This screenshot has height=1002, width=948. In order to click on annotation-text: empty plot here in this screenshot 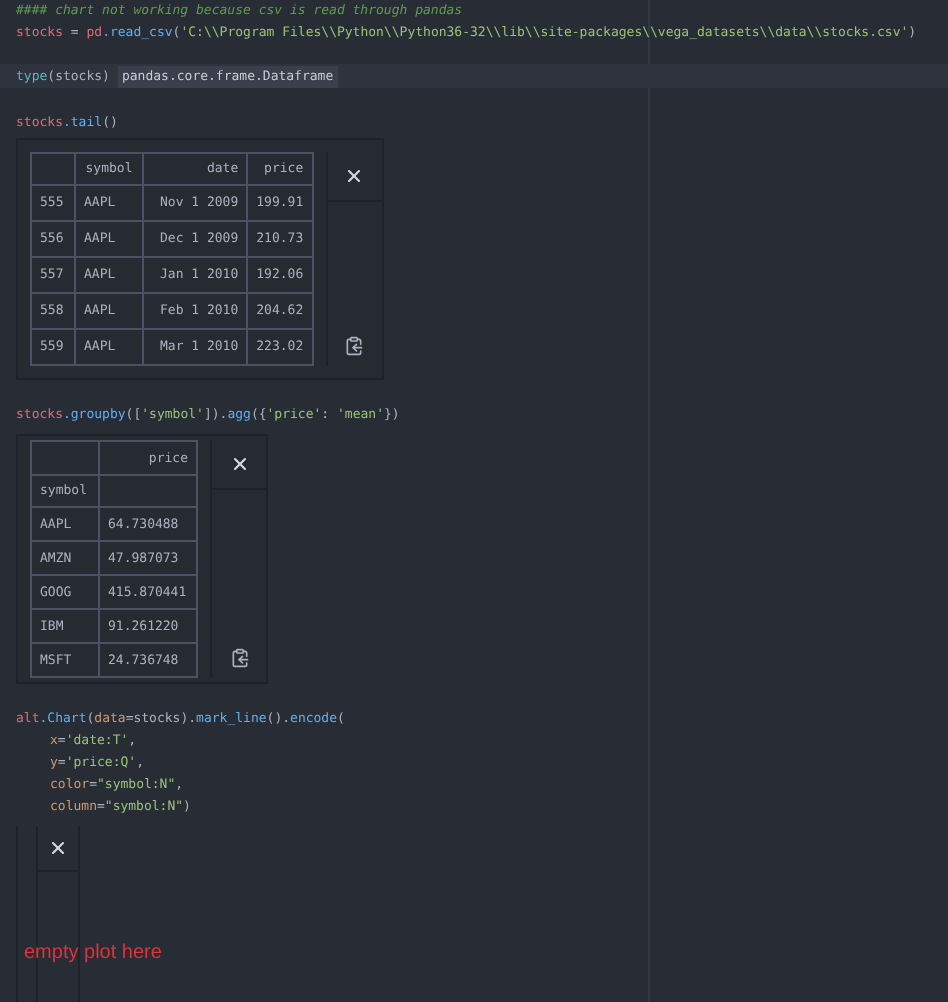, I will do `click(93, 954)`.